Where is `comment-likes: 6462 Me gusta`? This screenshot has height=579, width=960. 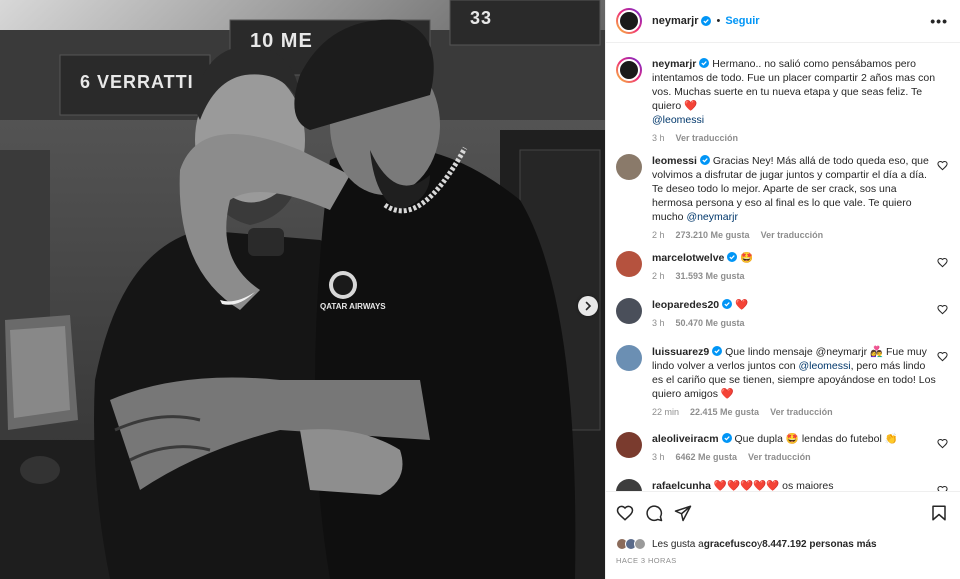 comment-likes: 6462 Me gusta is located at coordinates (707, 457).